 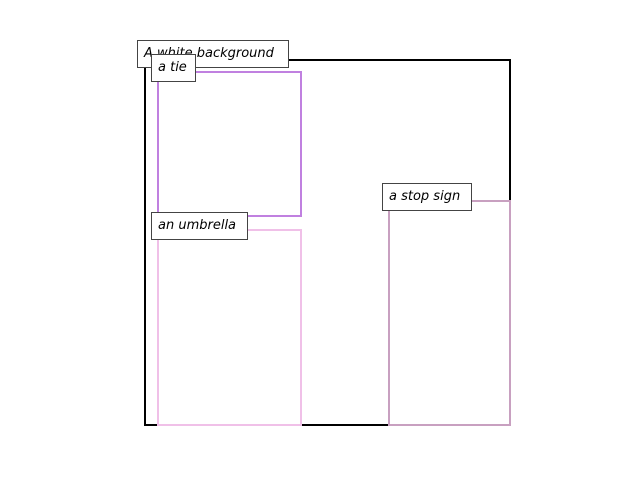 I want to click on tie-region-box, so click(x=229, y=144).